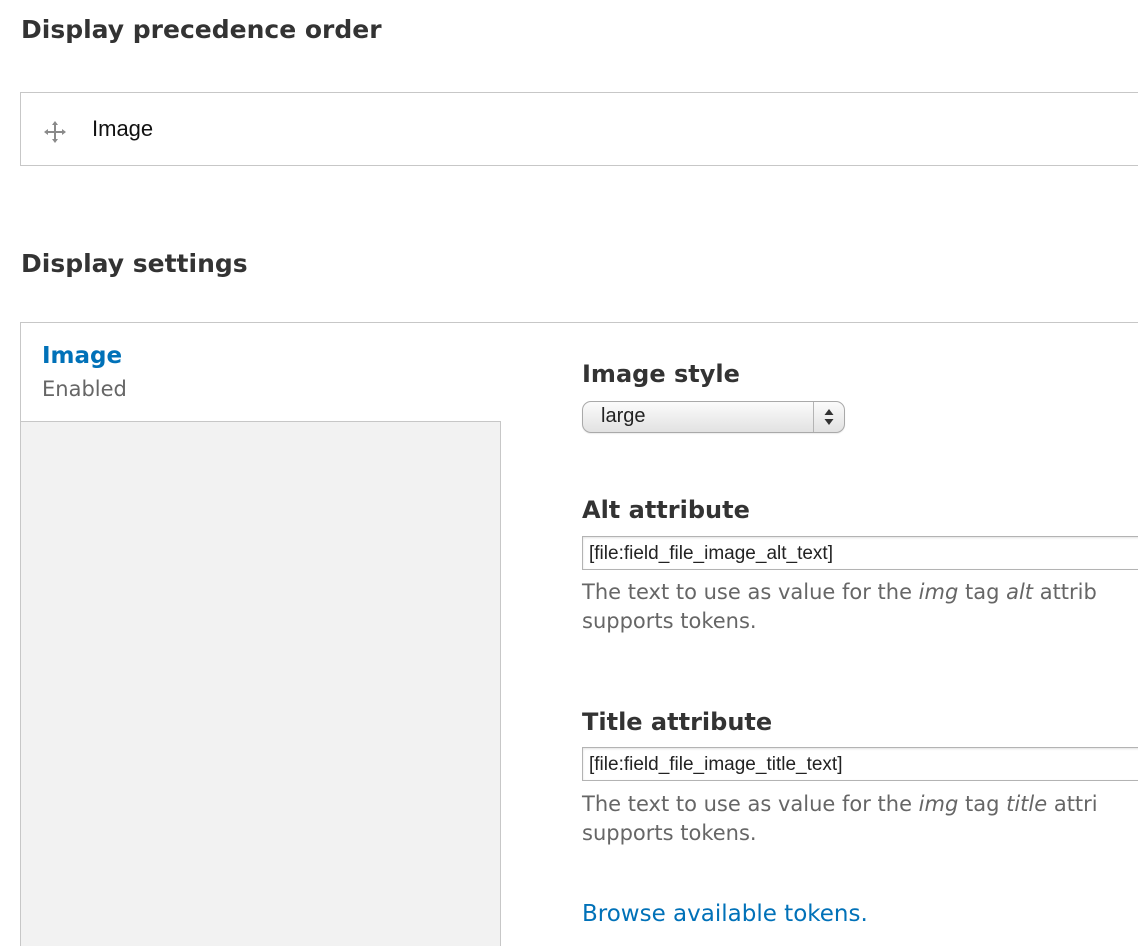 The width and height of the screenshot is (1138, 946). What do you see at coordinates (666, 510) in the screenshot?
I see `alt-attribute-label: Alt attribute` at bounding box center [666, 510].